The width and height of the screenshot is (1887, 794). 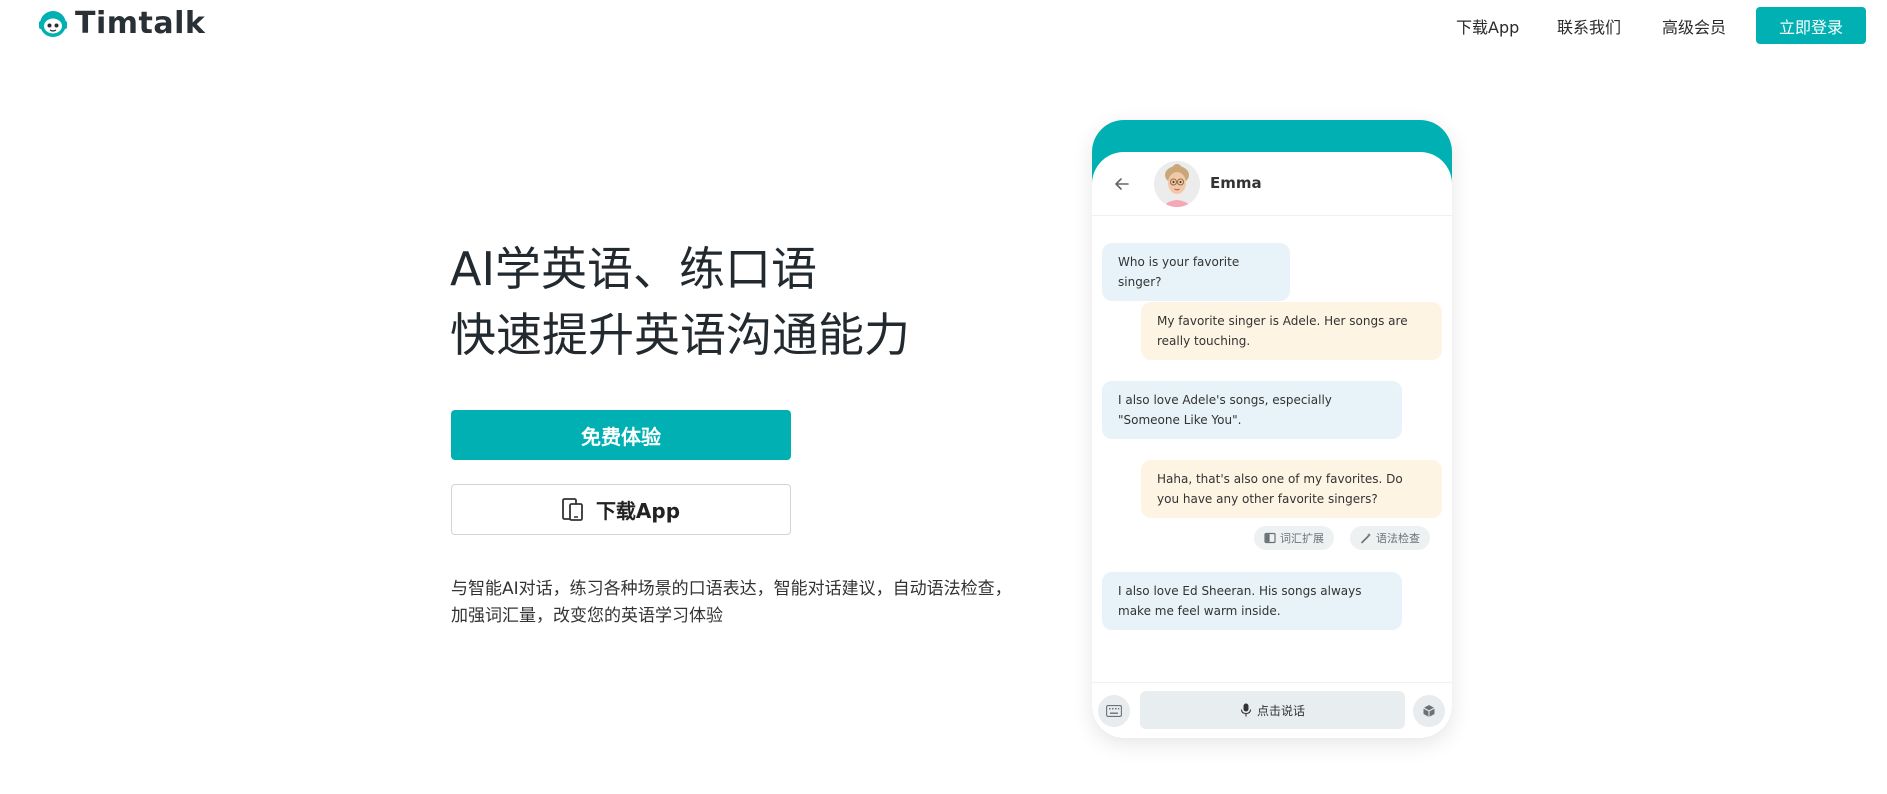 What do you see at coordinates (1236, 183) in the screenshot?
I see `contact-name: Emma` at bounding box center [1236, 183].